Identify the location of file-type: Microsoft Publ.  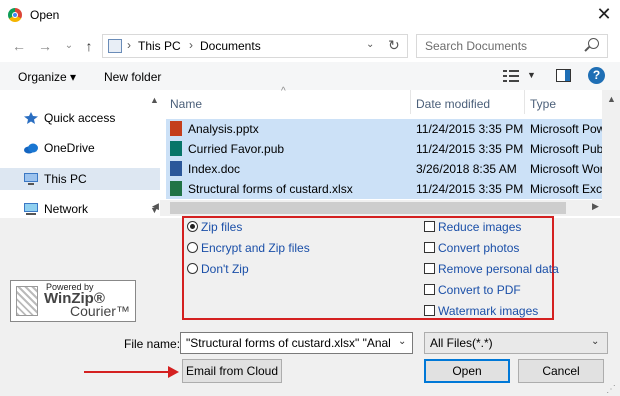
(567, 149).